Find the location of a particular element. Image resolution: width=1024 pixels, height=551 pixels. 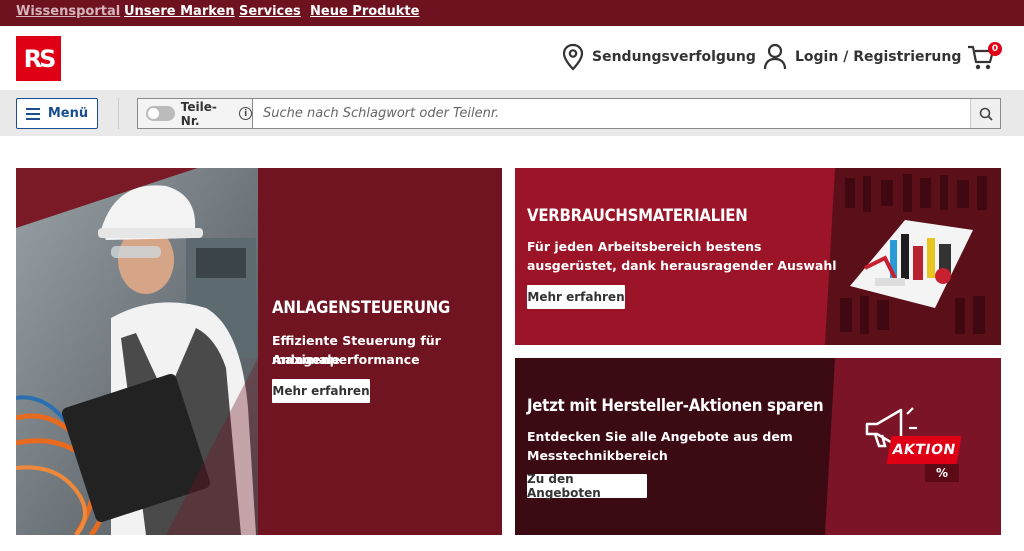

divider is located at coordinates (118, 113).